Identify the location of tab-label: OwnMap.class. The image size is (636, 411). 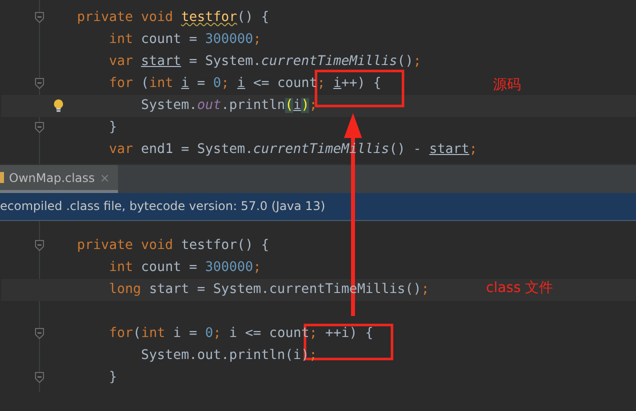
(52, 177).